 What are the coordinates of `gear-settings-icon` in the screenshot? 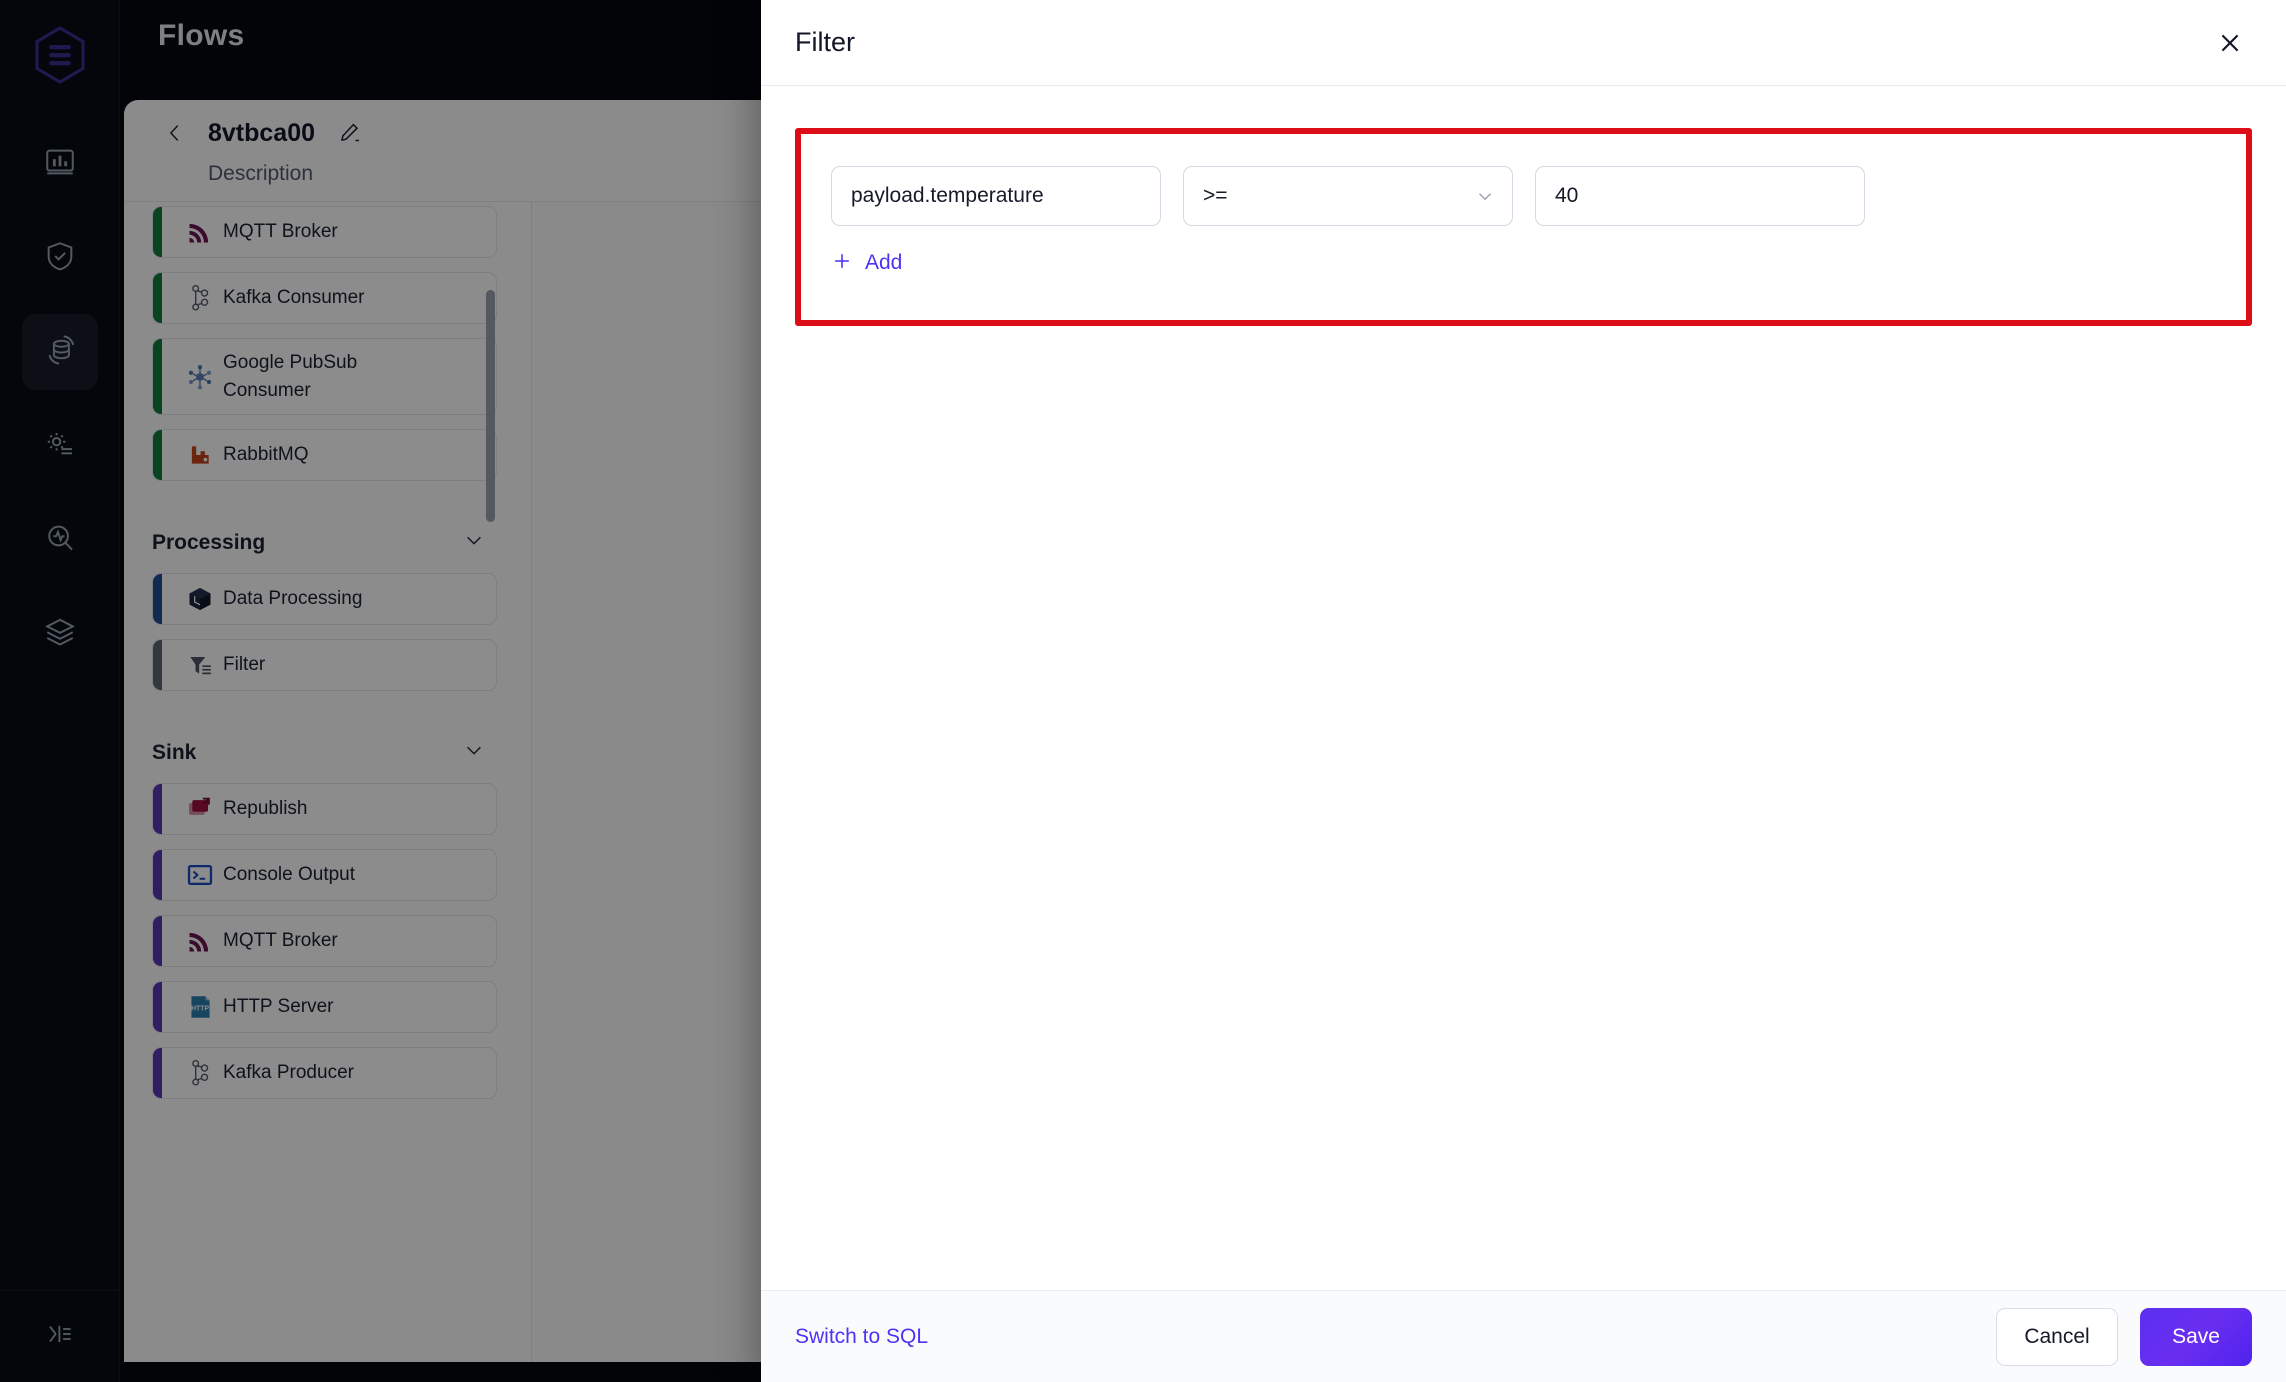 It's located at (60, 446).